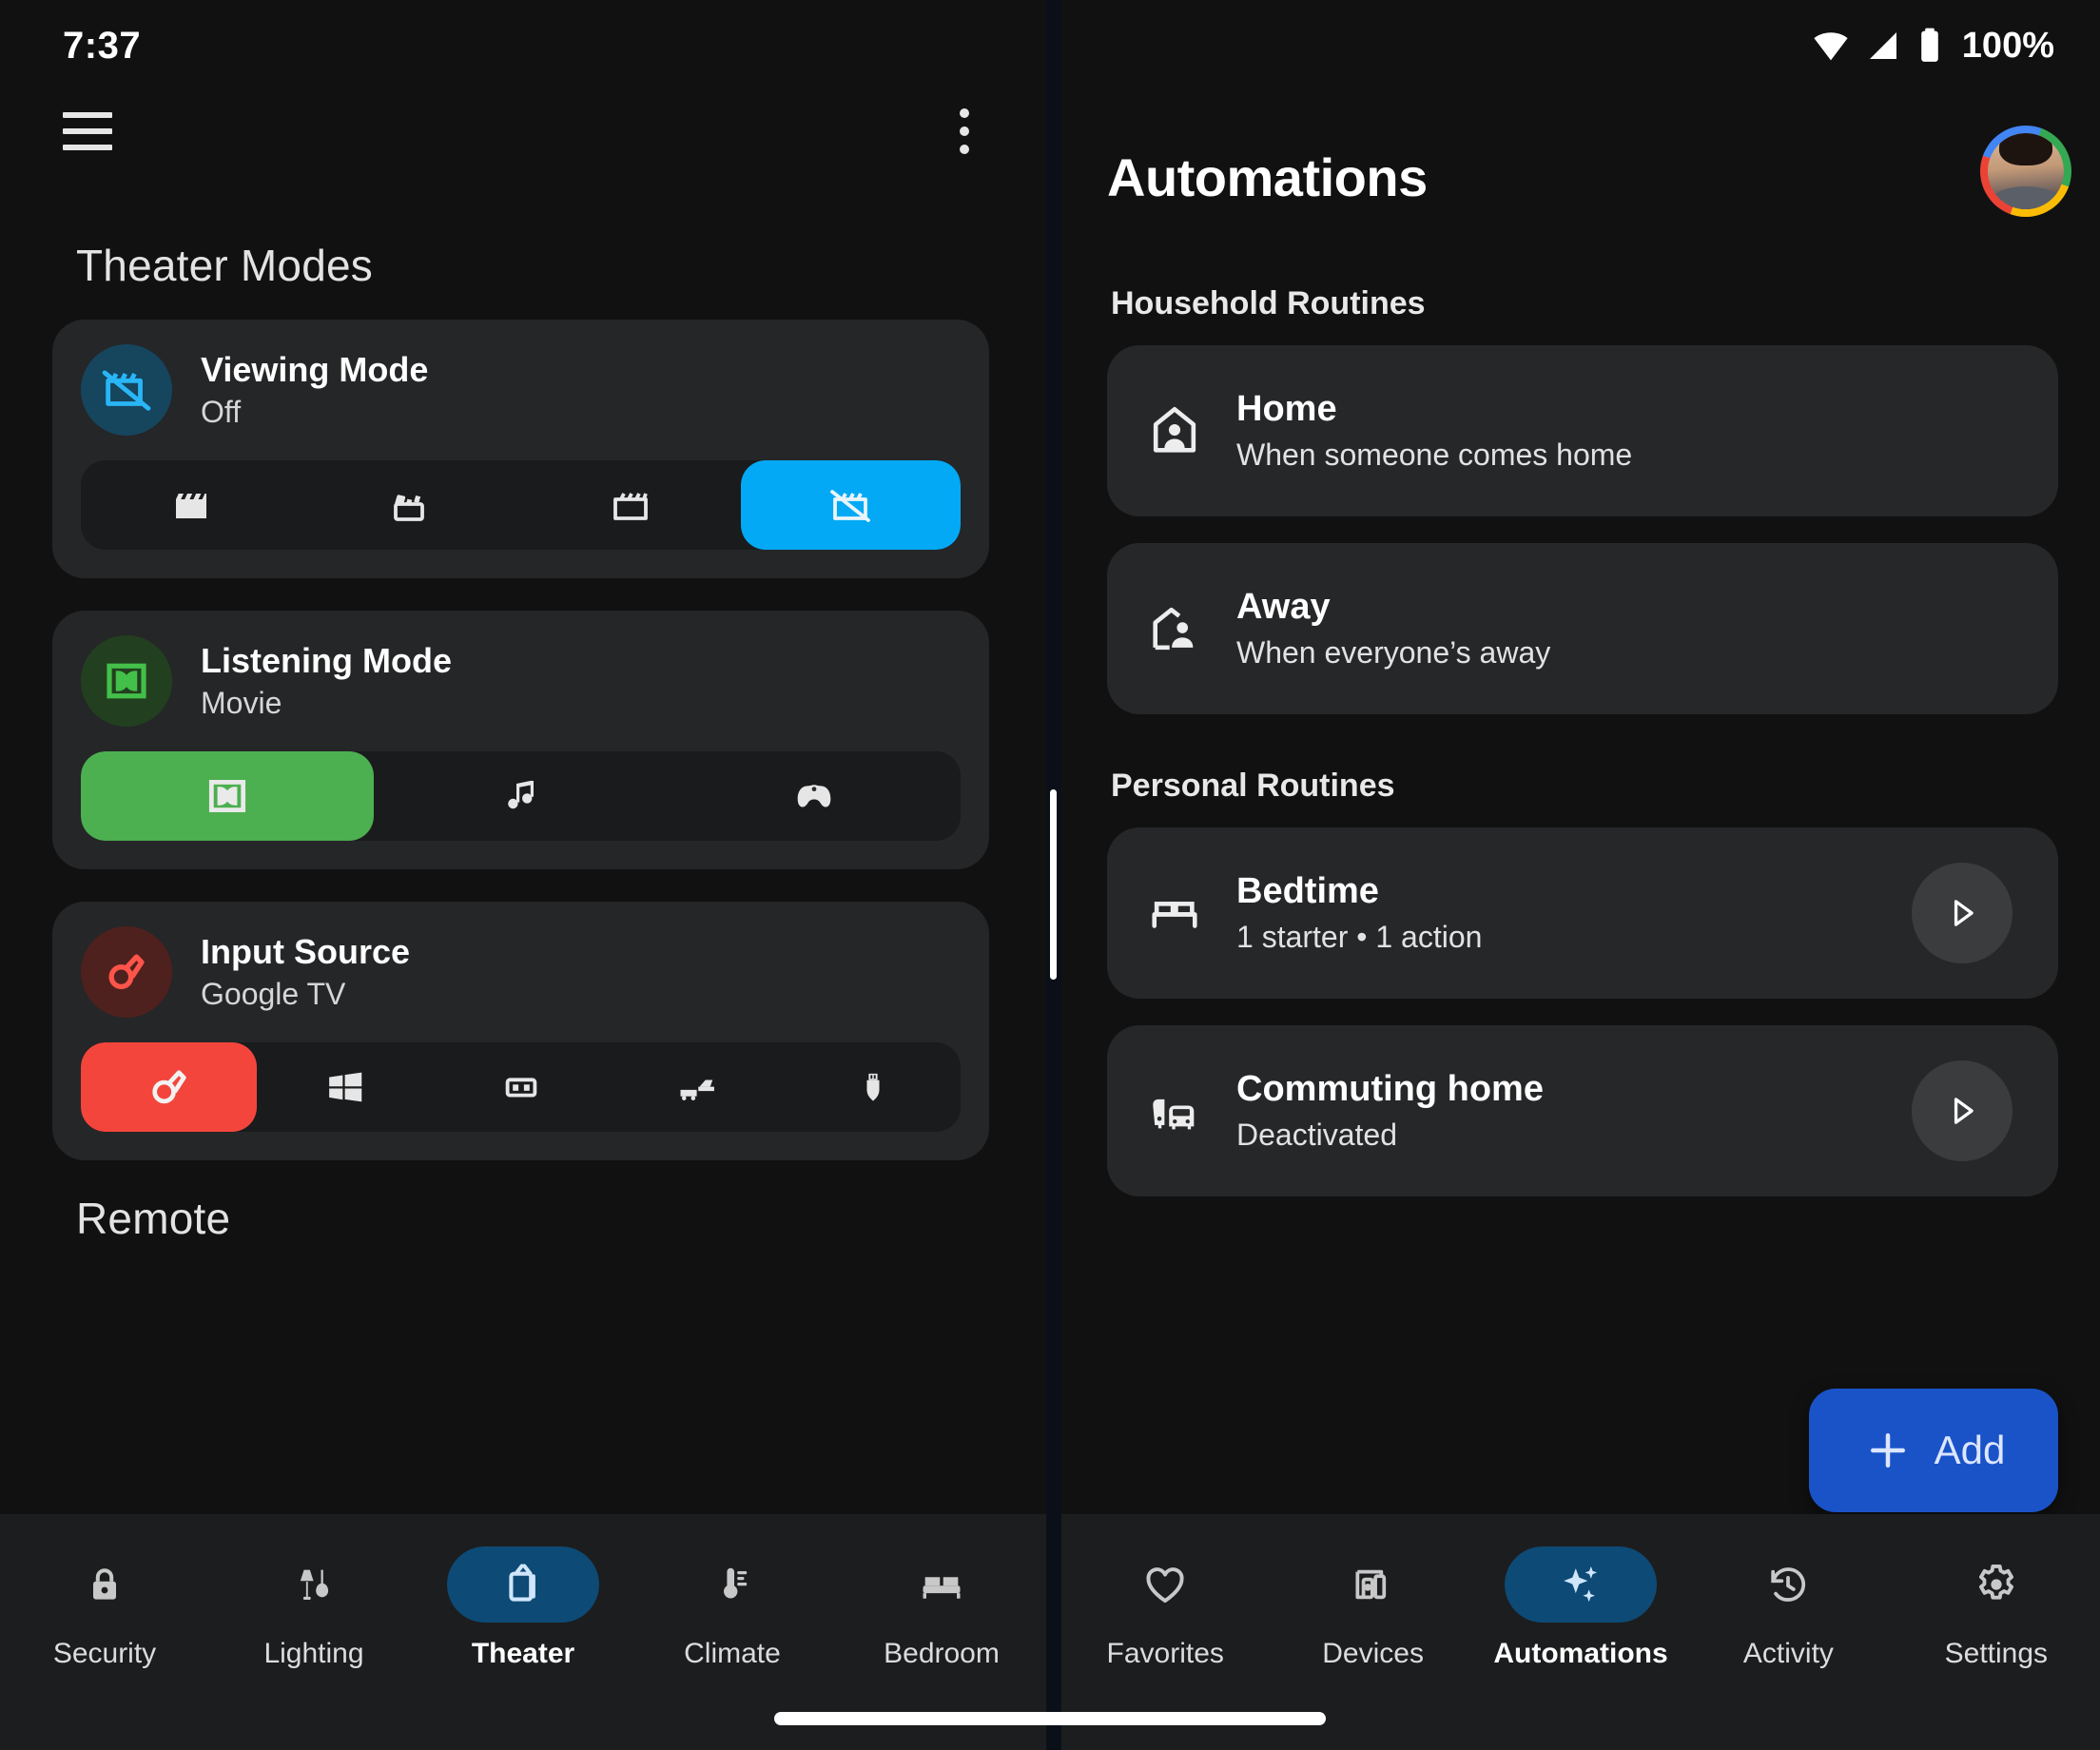 This screenshot has height=1750, width=2100. Describe the element at coordinates (850, 505) in the screenshot. I see `segment-movie-off` at that location.